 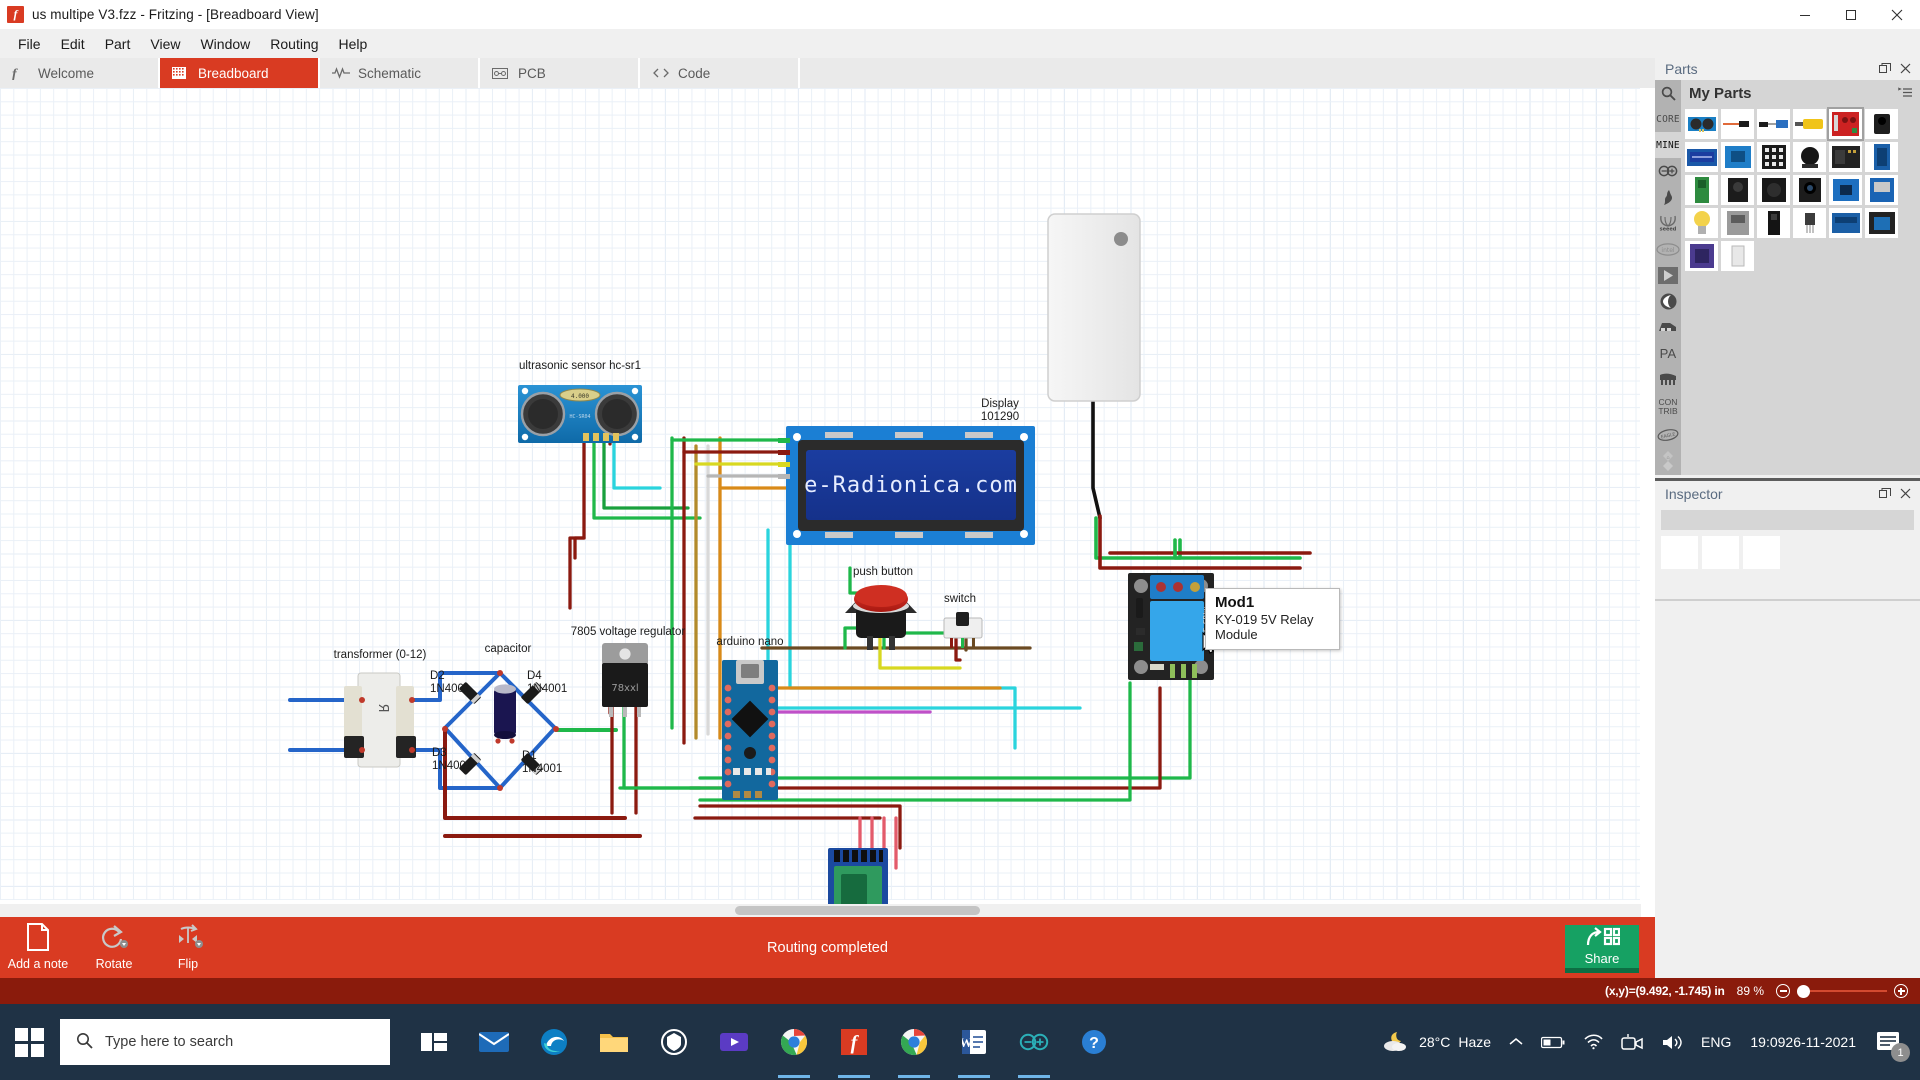 I want to click on weather-widget: 28°C Haze, so click(x=1436, y=1042).